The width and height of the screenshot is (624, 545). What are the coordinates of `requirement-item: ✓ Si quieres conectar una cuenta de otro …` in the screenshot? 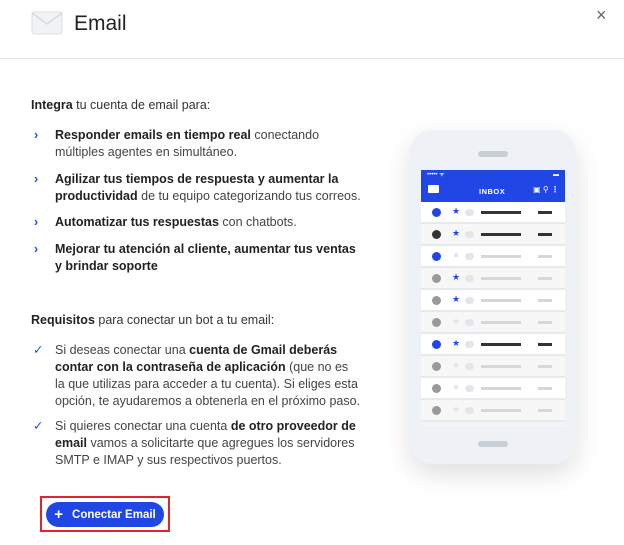 It's located at (194, 443).